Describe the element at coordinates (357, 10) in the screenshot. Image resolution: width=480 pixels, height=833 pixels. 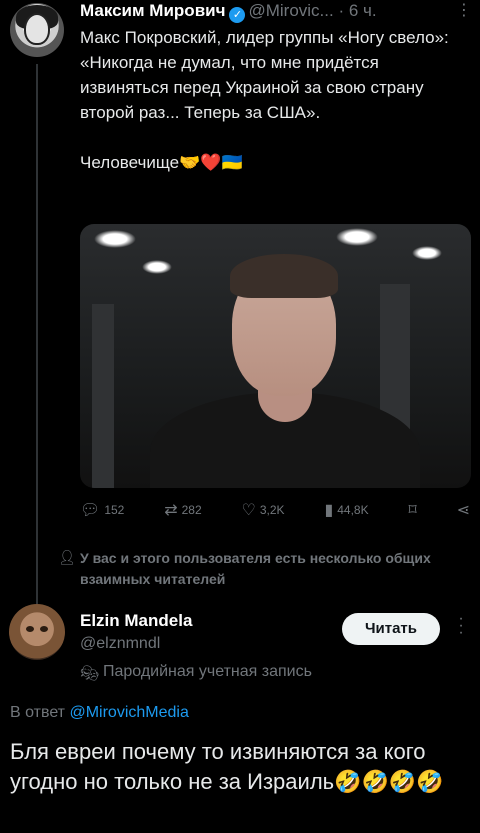
I see `tweet-time: · 6 ч.` at that location.